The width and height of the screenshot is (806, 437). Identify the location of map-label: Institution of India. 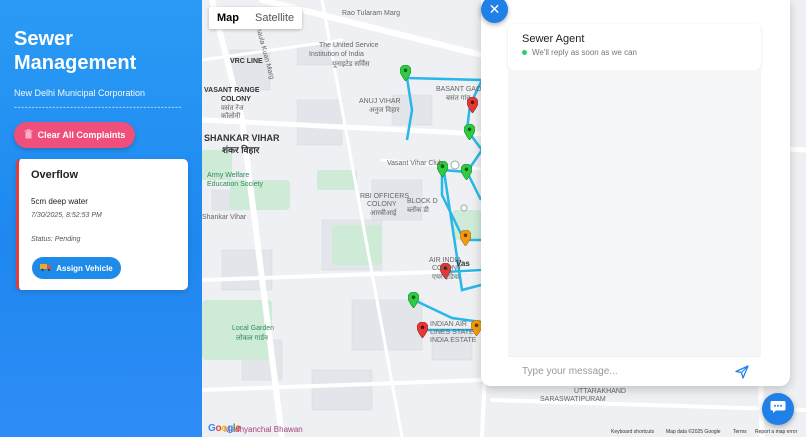
(336, 54).